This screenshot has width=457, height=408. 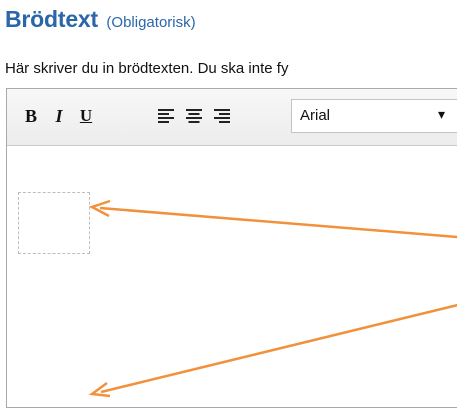 What do you see at coordinates (272, 219) in the screenshot?
I see `annotation-arrow-top` at bounding box center [272, 219].